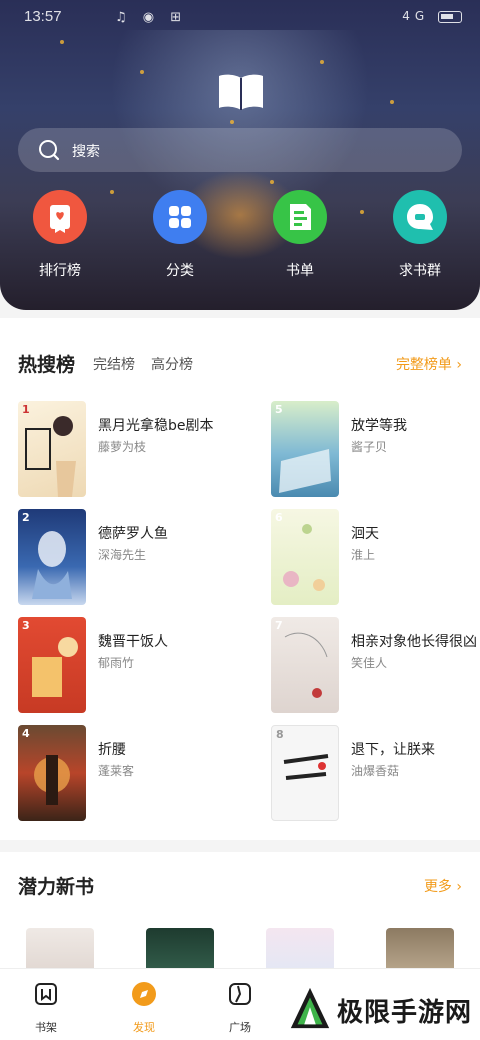  Describe the element at coordinates (133, 534) in the screenshot. I see `book-title: 德萨罗人鱼` at that location.